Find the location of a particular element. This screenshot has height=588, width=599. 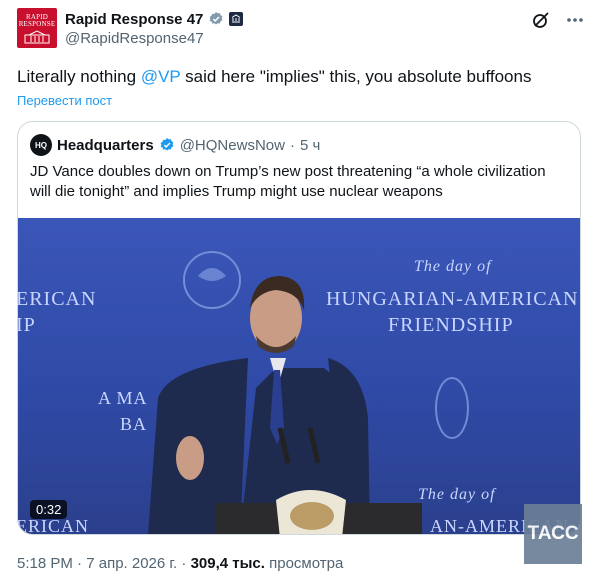

white-house-icon is located at coordinates (37, 37).